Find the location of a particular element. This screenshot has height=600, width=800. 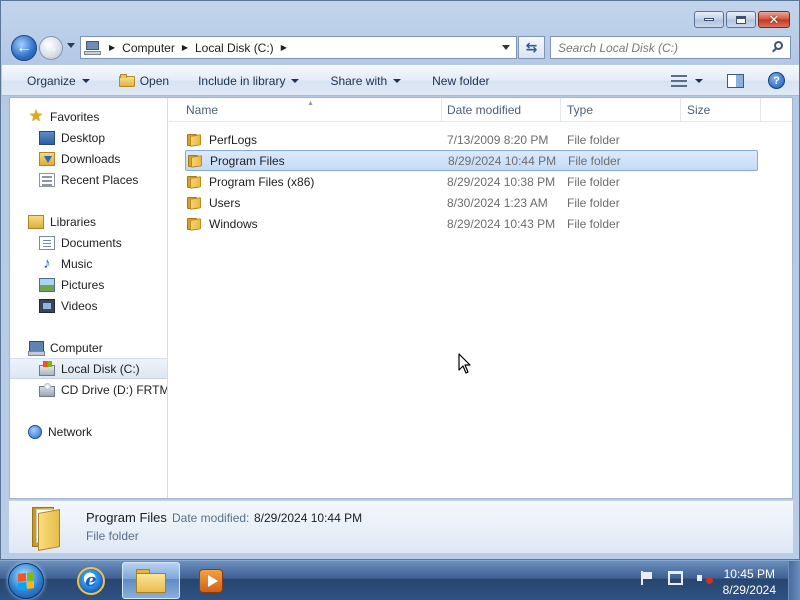

network-status-icon is located at coordinates (675, 578).